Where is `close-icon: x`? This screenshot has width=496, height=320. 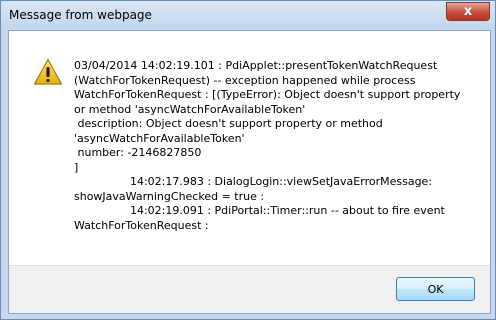
close-icon: x is located at coordinates (468, 11).